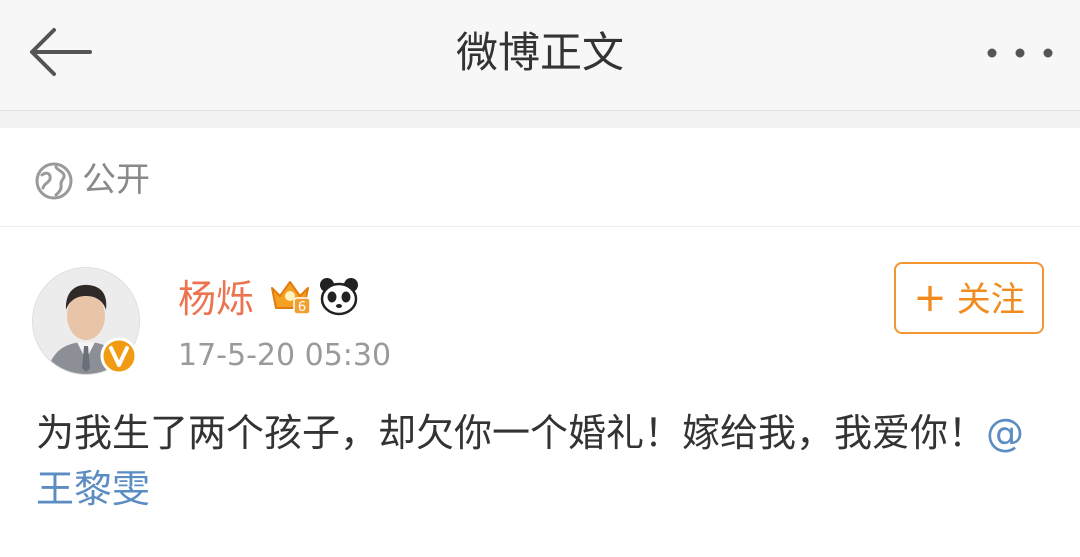  Describe the element at coordinates (1020, 53) in the screenshot. I see `more-dots-icon` at that location.